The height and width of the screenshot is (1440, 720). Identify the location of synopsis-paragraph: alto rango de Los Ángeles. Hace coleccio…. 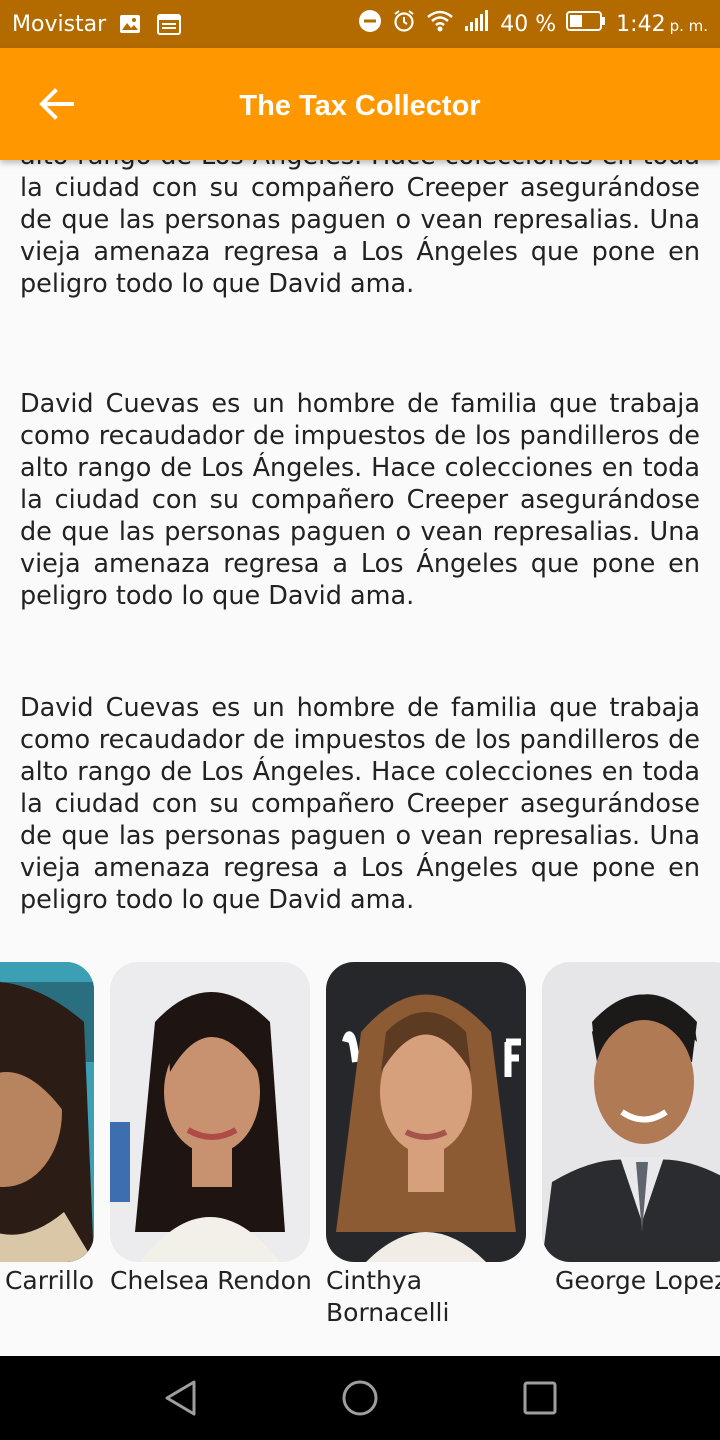
(360, 229).